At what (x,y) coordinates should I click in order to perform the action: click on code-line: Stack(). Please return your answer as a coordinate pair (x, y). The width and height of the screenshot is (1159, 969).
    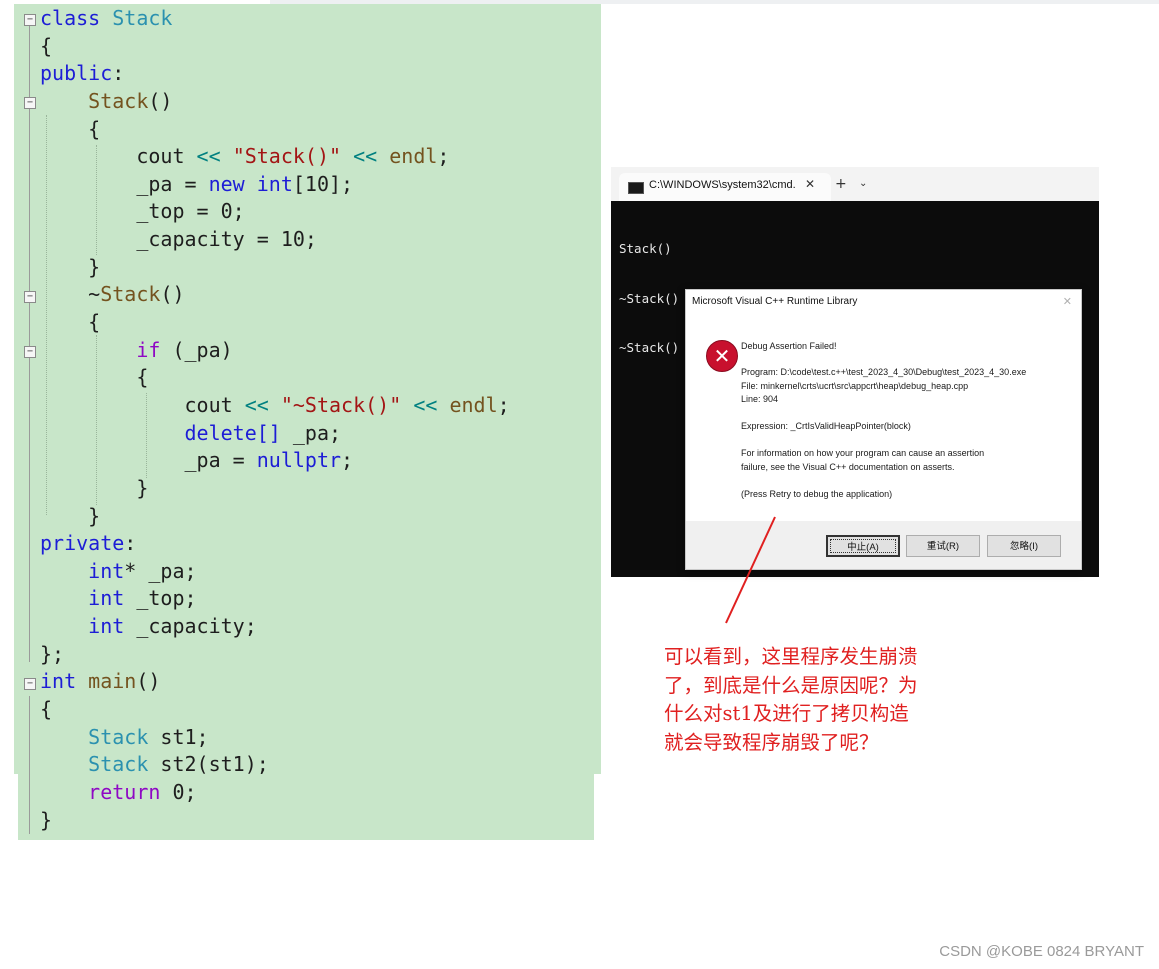
    Looking at the image, I should click on (275, 102).